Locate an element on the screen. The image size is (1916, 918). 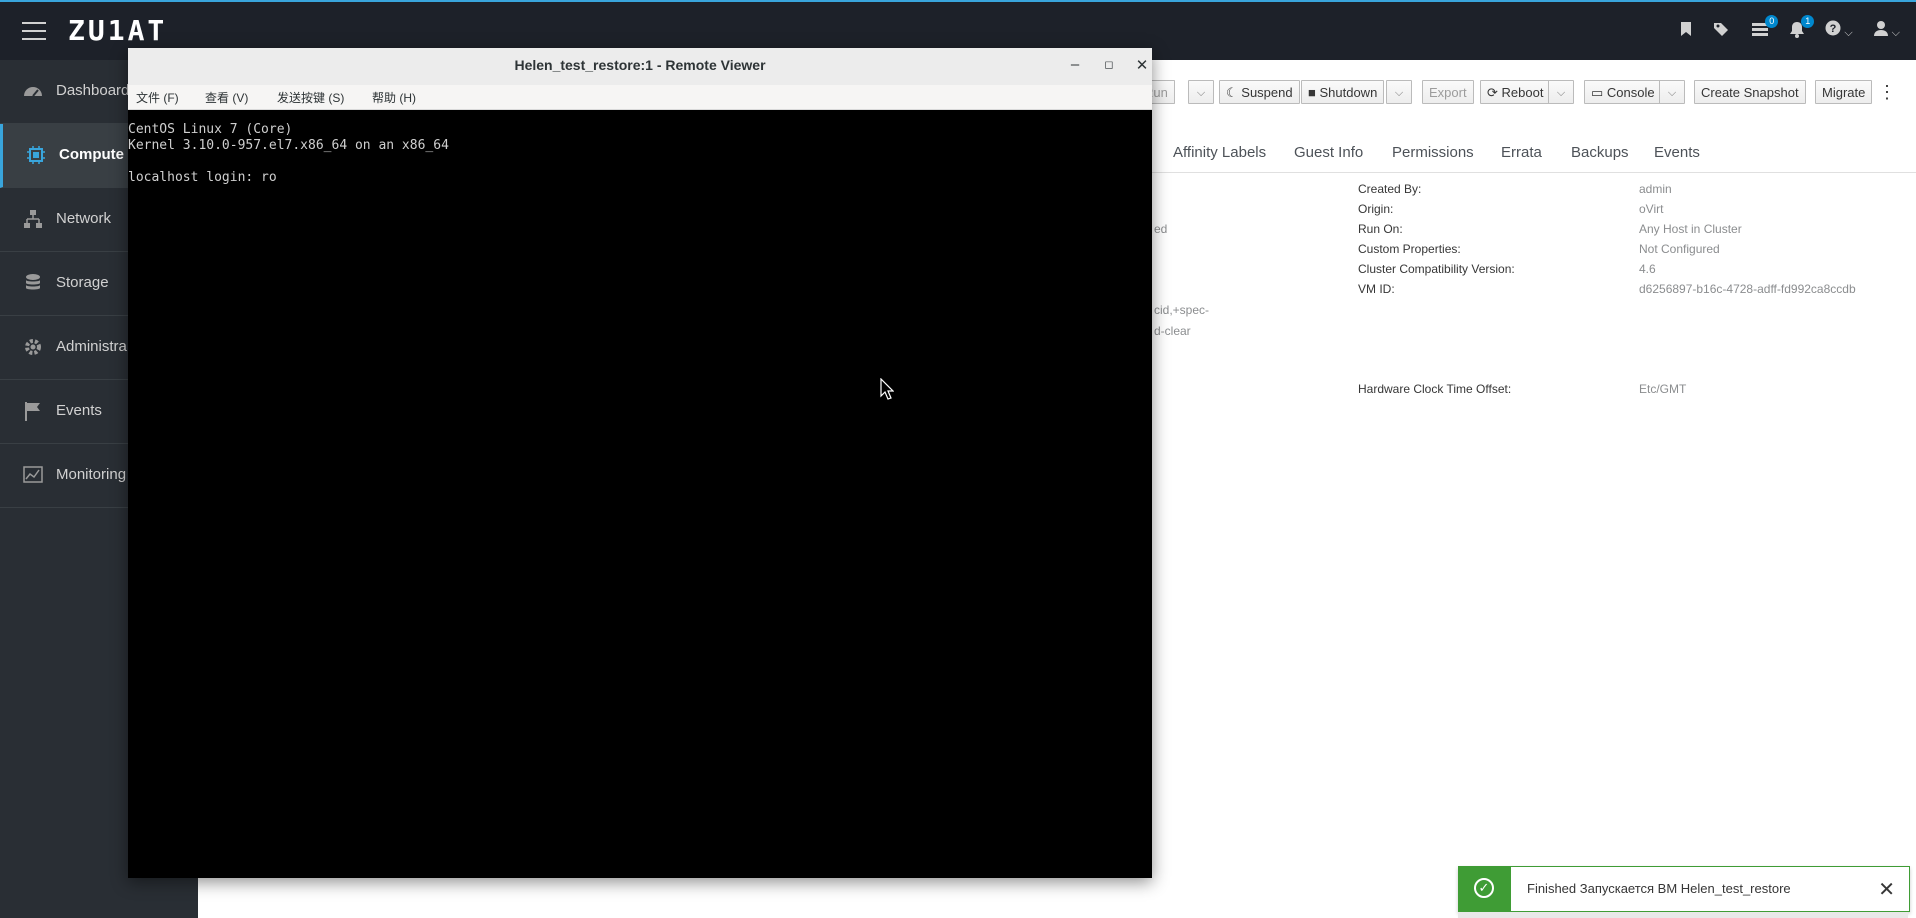
property-label: Created By: is located at coordinates (1390, 189).